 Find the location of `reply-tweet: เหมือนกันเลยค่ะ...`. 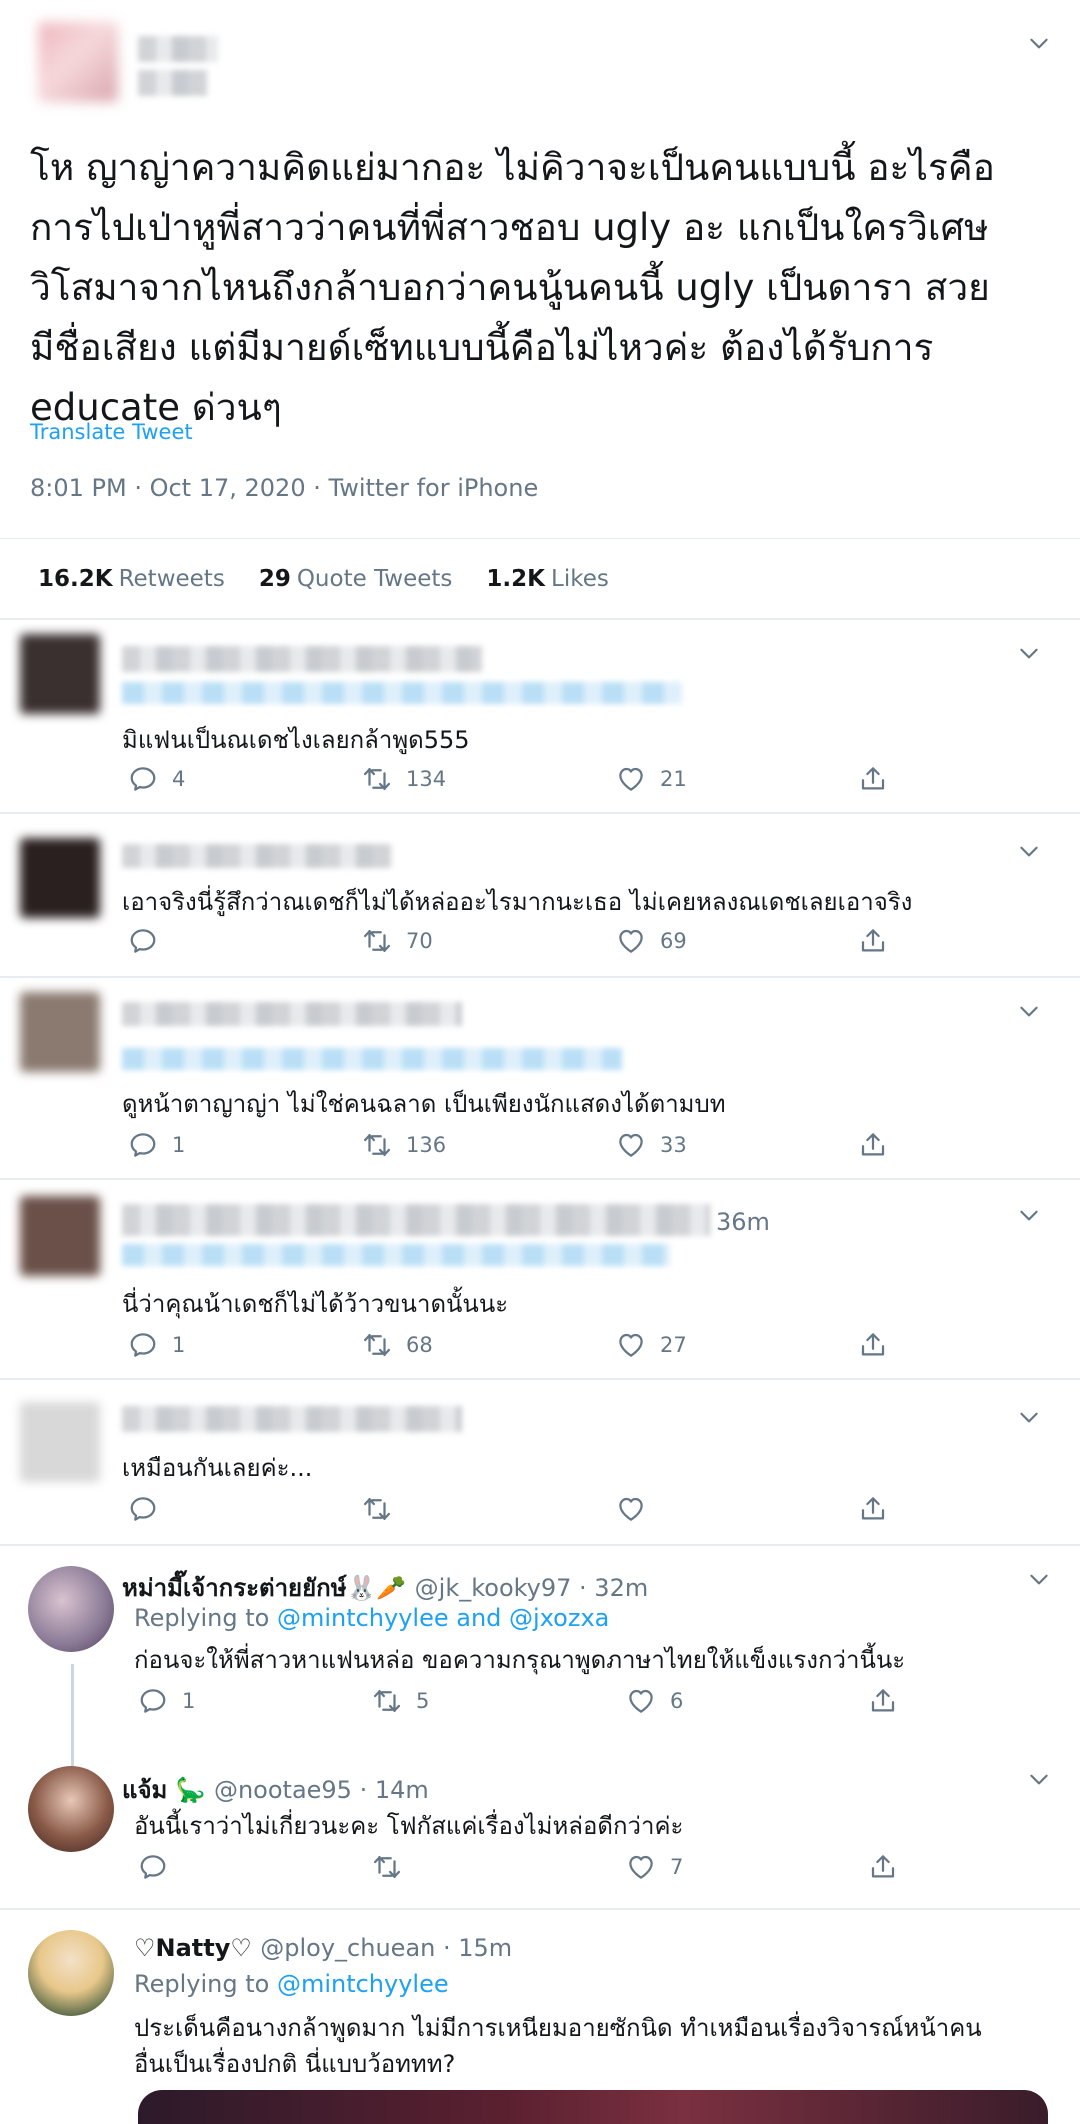

reply-tweet: เหมือนกันเลยค่ะ... is located at coordinates (540, 1463).